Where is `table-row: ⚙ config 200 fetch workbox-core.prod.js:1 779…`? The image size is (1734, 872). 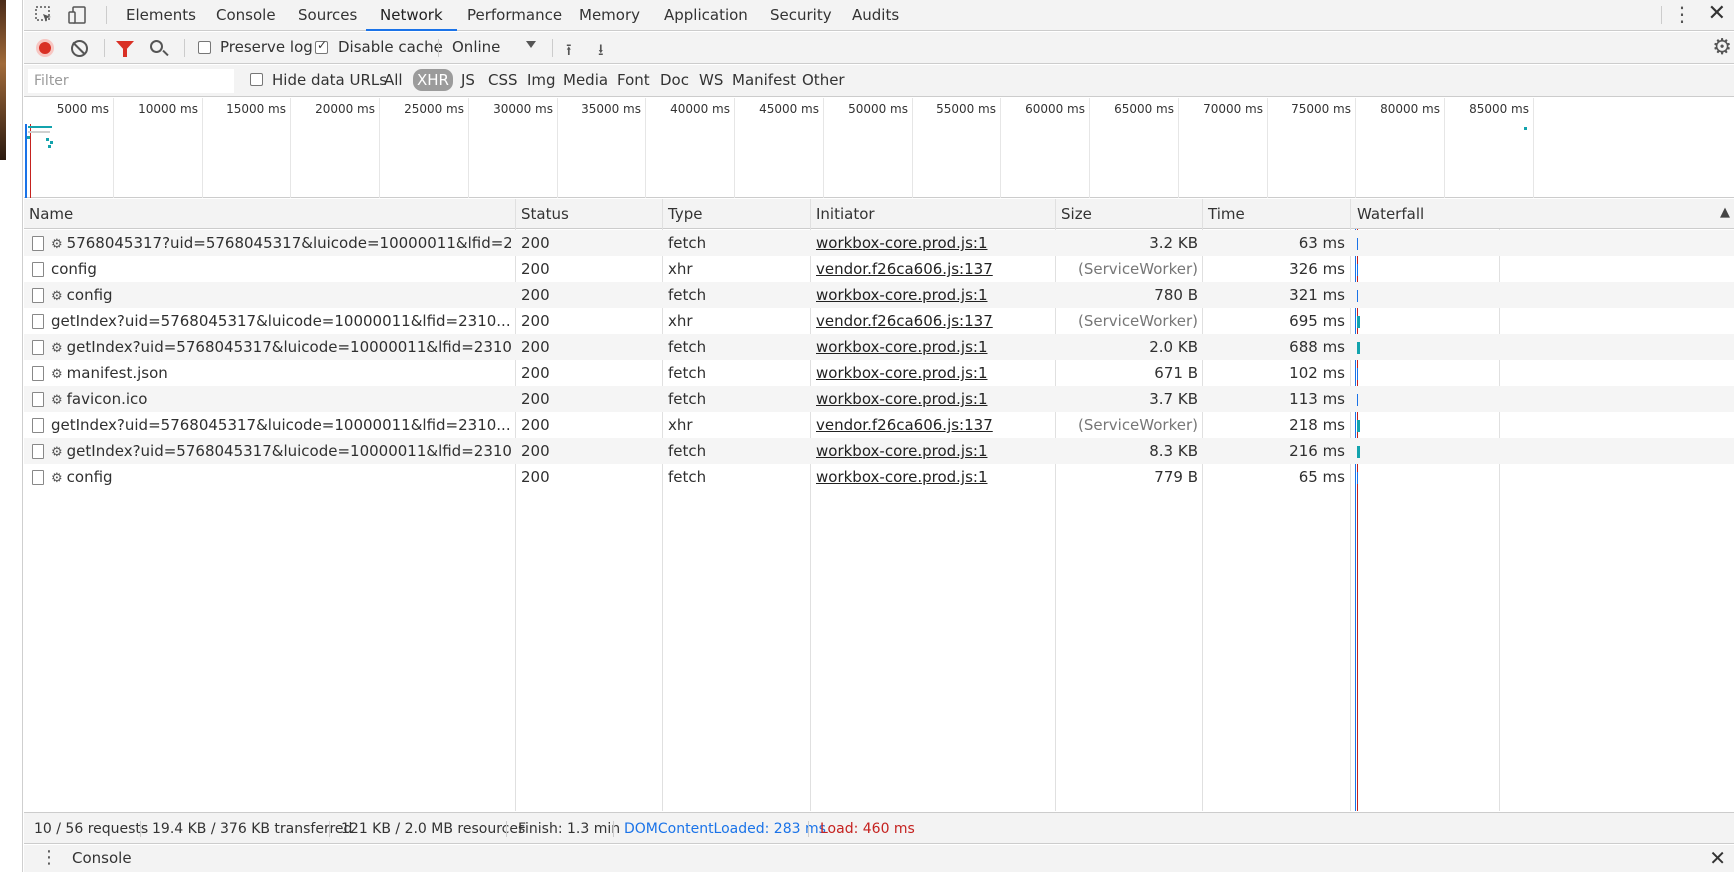 table-row: ⚙ config 200 fetch workbox-core.prod.js:1 779… is located at coordinates (879, 477).